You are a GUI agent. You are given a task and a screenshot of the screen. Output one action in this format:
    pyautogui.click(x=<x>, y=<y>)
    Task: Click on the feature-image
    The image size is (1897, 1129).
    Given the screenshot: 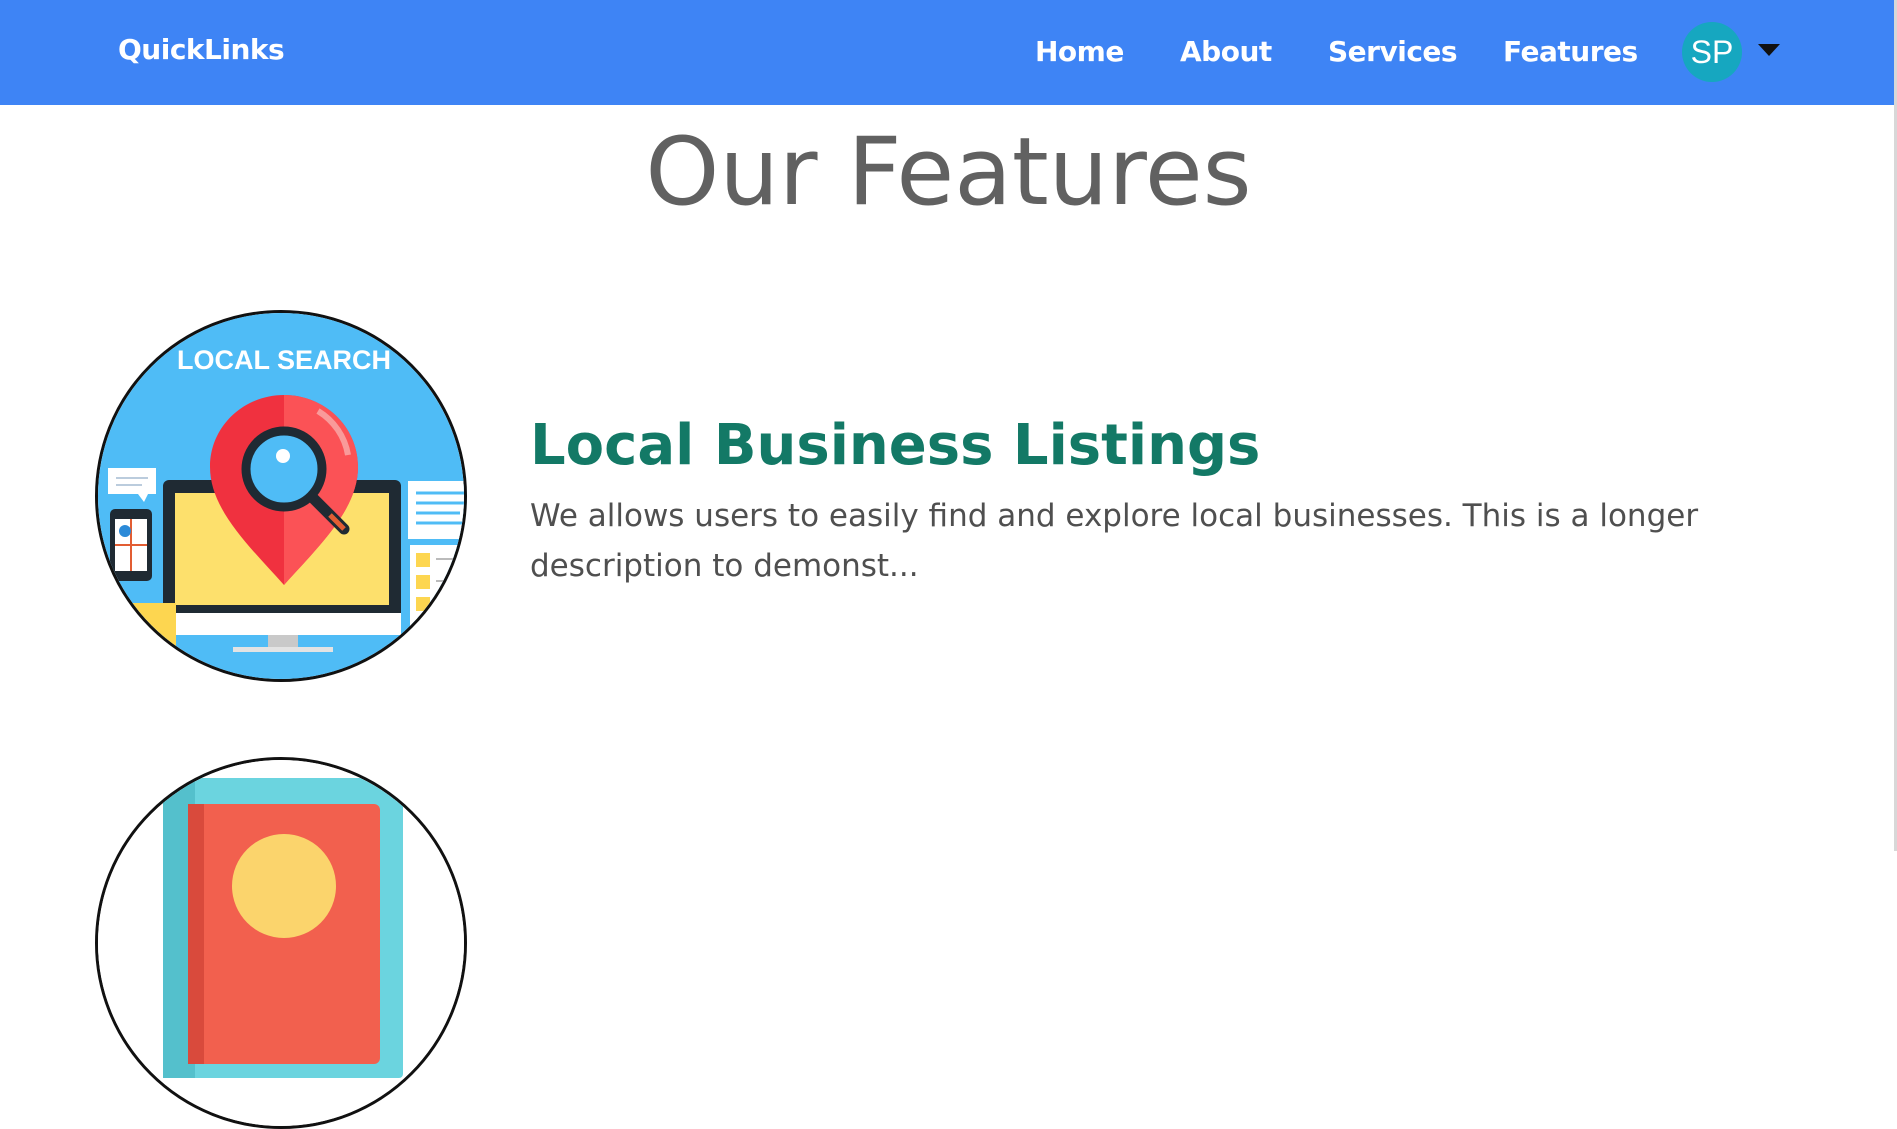 What is the action you would take?
    pyautogui.click(x=281, y=943)
    